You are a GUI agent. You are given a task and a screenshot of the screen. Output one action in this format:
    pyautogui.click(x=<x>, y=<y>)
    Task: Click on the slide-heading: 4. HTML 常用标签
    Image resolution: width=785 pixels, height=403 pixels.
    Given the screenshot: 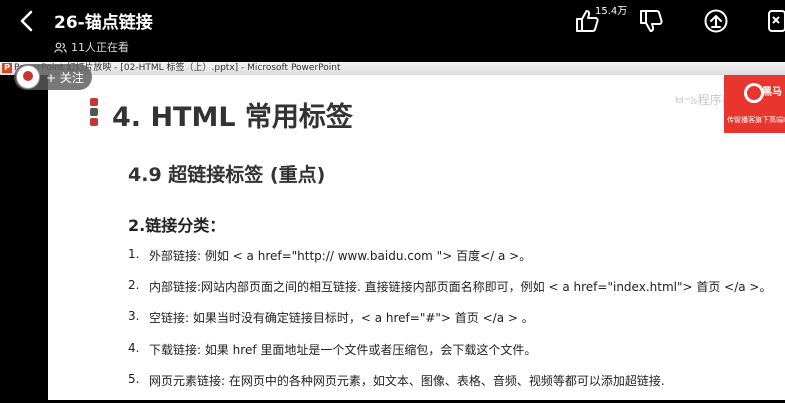 What is the action you would take?
    pyautogui.click(x=232, y=117)
    